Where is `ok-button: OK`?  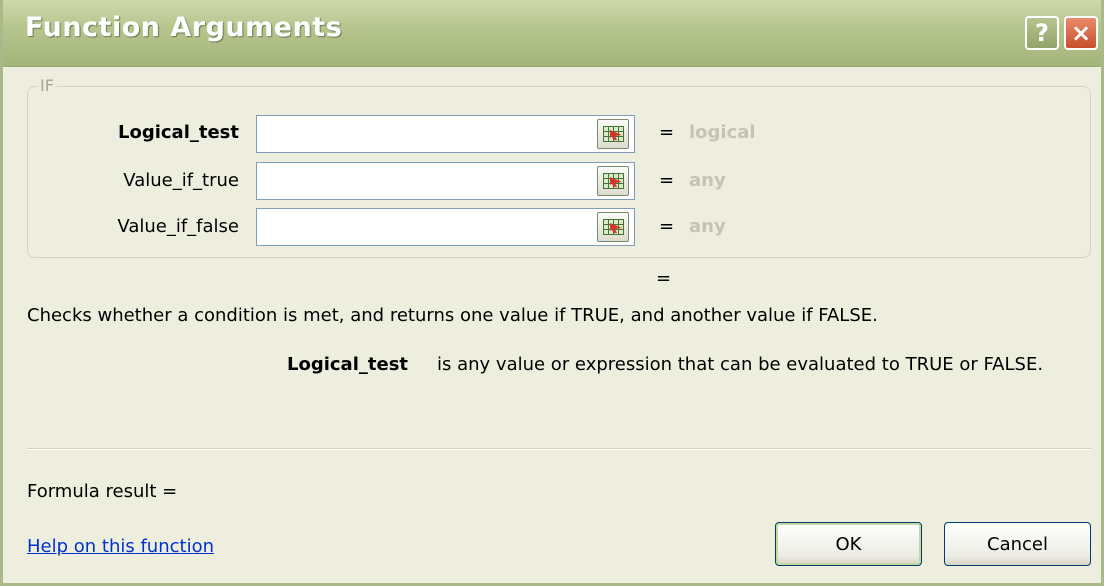 ok-button: OK is located at coordinates (848, 544).